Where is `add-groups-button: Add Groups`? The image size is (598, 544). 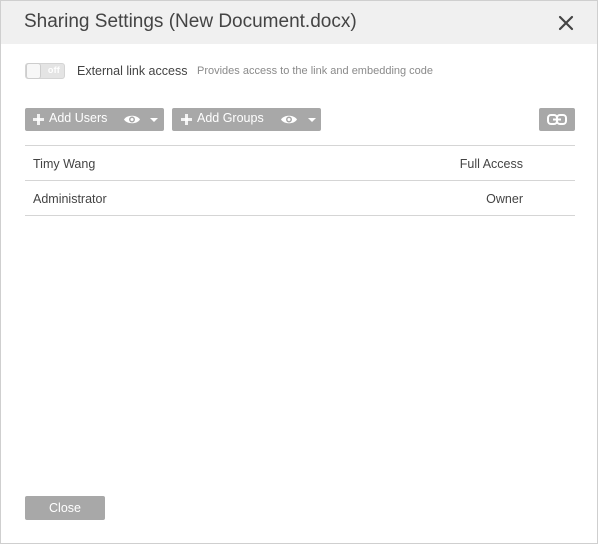 add-groups-button: Add Groups is located at coordinates (222, 119).